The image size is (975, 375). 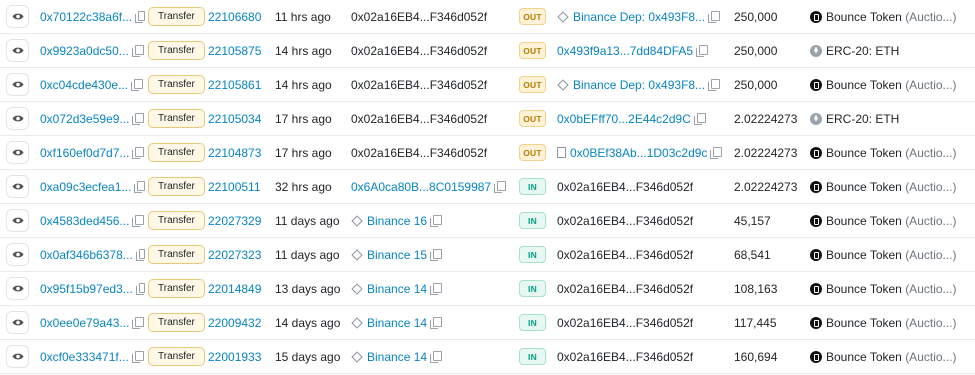 What do you see at coordinates (625, 288) in the screenshot?
I see `to-cell: 0x02a16EB4...F346d052f` at bounding box center [625, 288].